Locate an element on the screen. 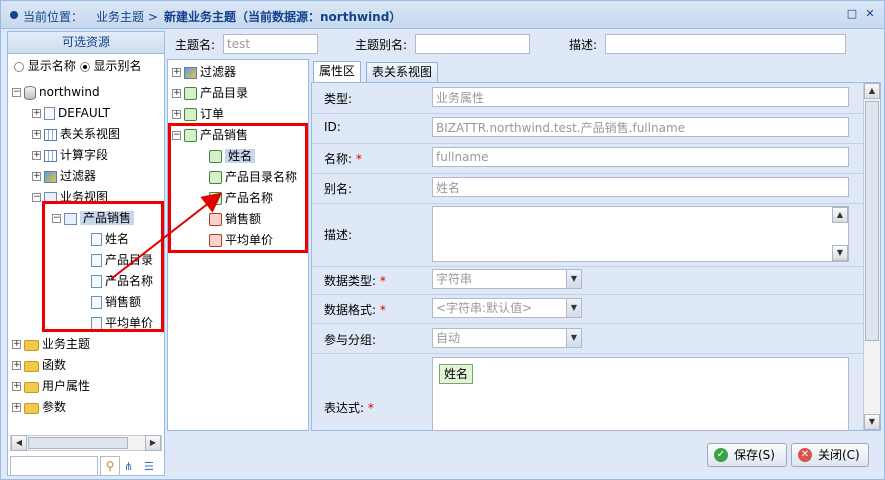  close-button: ✕ 关闭(C) is located at coordinates (830, 455).